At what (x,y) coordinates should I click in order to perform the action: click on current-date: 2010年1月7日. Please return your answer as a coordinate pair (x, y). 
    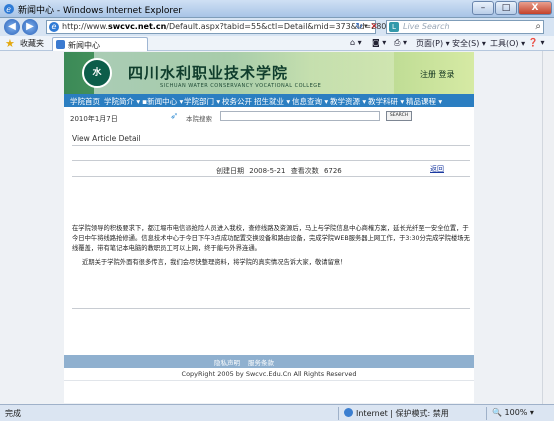
    Looking at the image, I should click on (94, 119).